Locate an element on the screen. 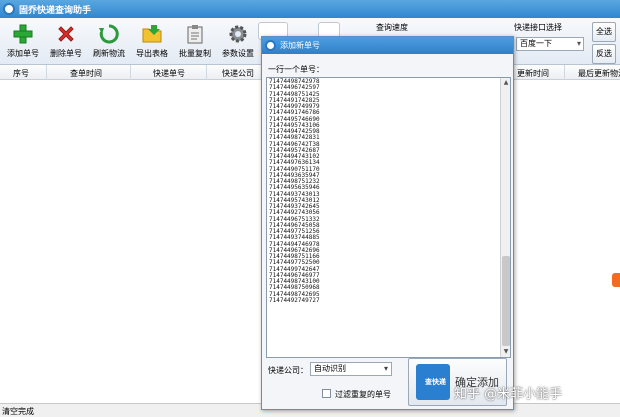  tracking-number-line: 71474492749727 is located at coordinates (294, 300).